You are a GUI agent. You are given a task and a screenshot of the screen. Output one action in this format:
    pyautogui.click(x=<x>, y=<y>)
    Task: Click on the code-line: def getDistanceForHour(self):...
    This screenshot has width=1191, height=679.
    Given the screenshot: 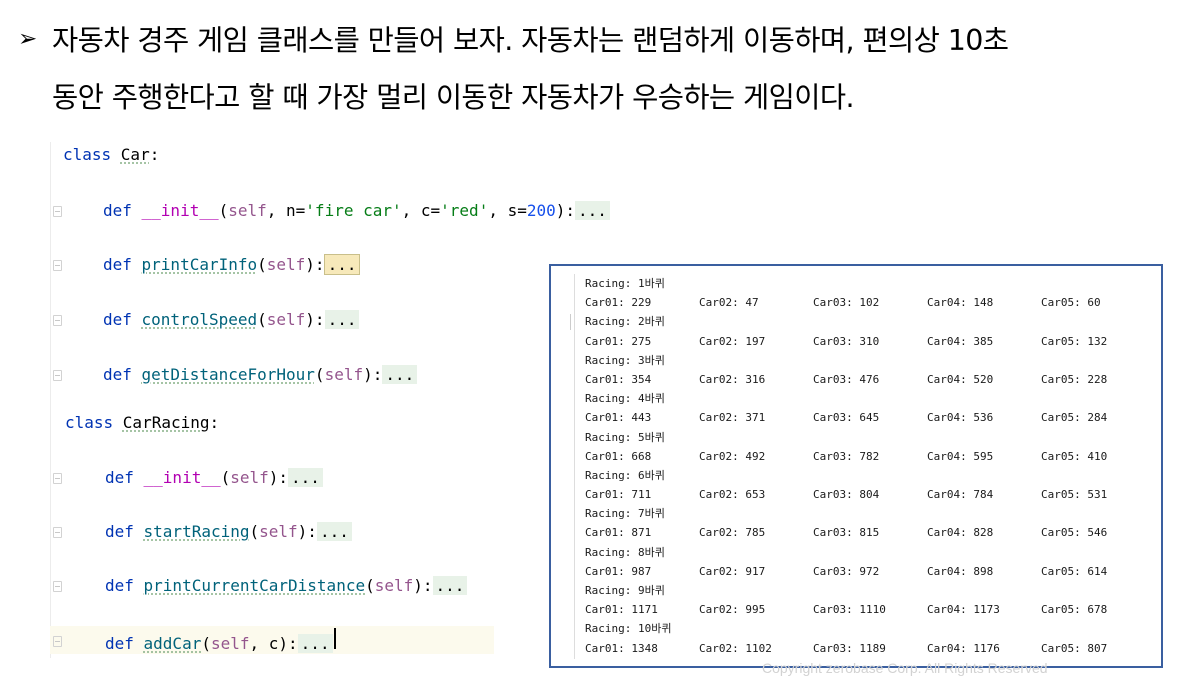 What is the action you would take?
    pyautogui.click(x=272, y=374)
    